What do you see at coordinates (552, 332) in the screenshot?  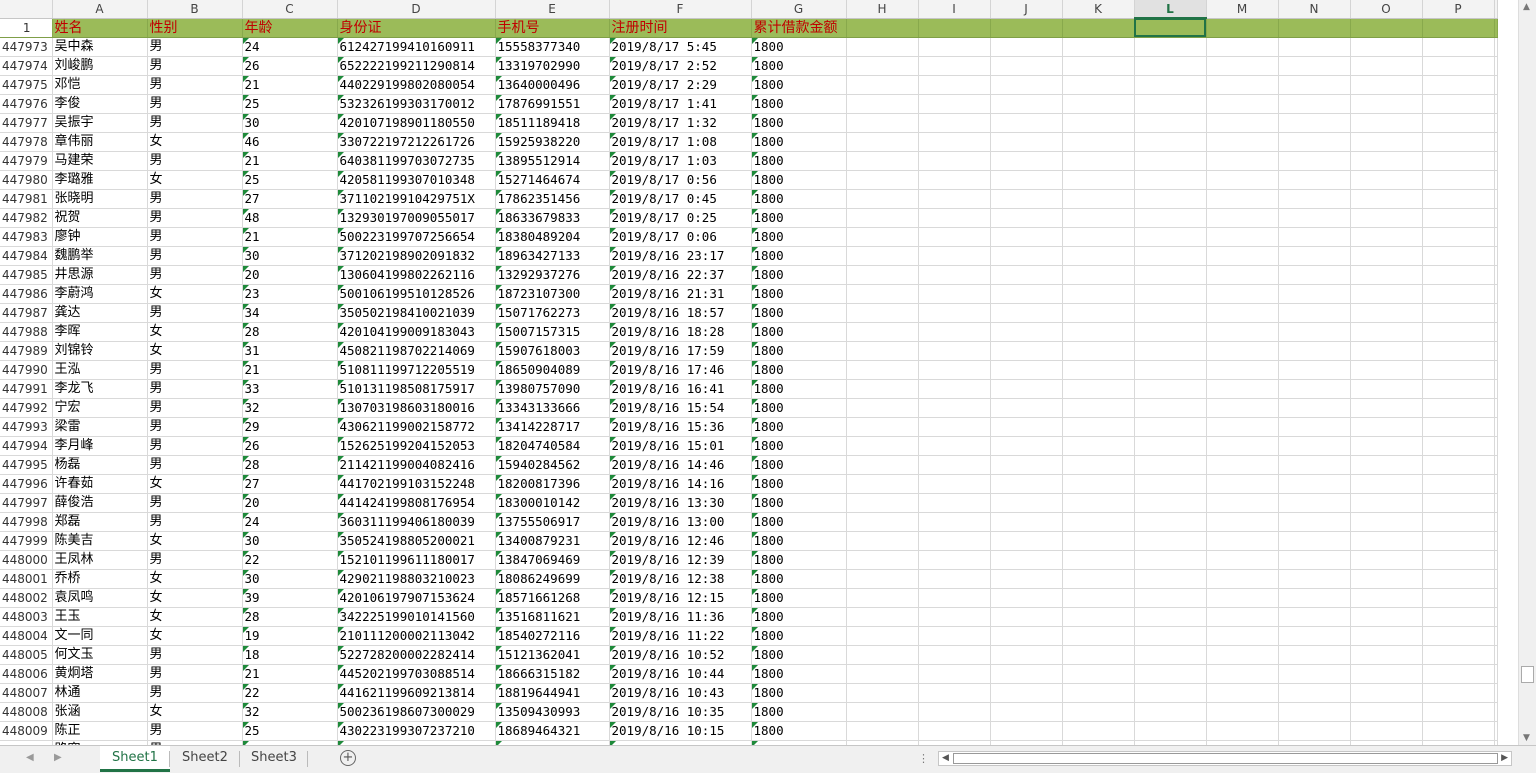 I see `cell: 15007157315` at bounding box center [552, 332].